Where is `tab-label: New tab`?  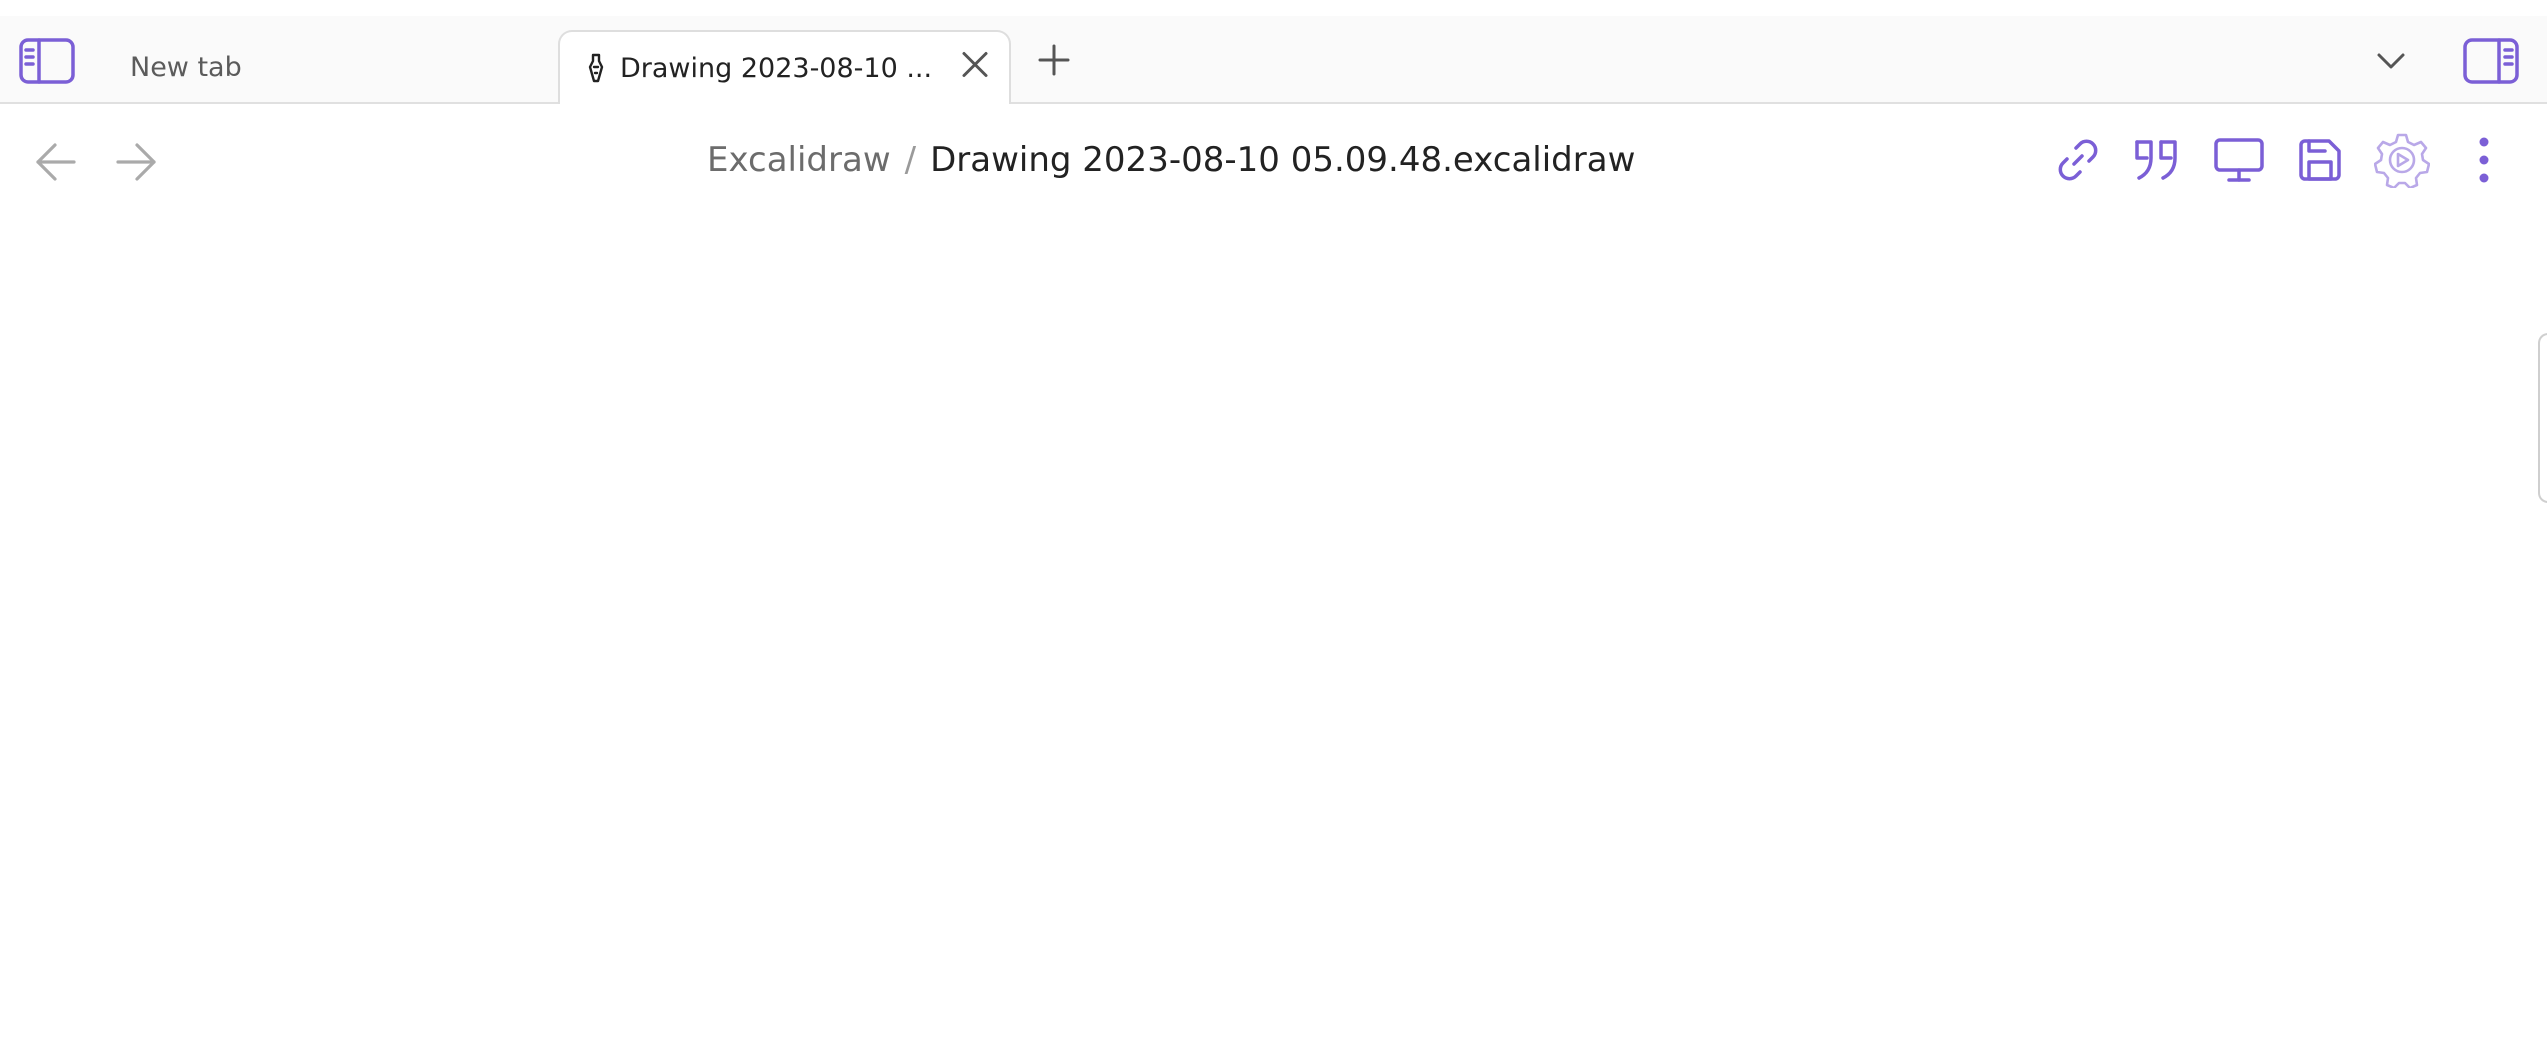 tab-label: New tab is located at coordinates (186, 67).